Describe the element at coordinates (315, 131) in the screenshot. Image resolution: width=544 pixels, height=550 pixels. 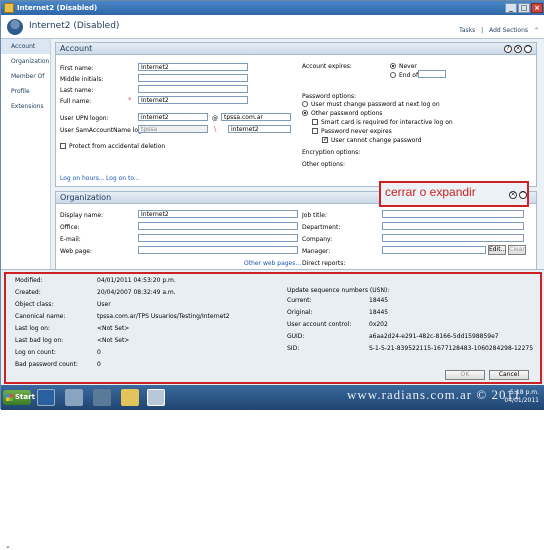
I see `pw-never-expires-checkbox` at that location.